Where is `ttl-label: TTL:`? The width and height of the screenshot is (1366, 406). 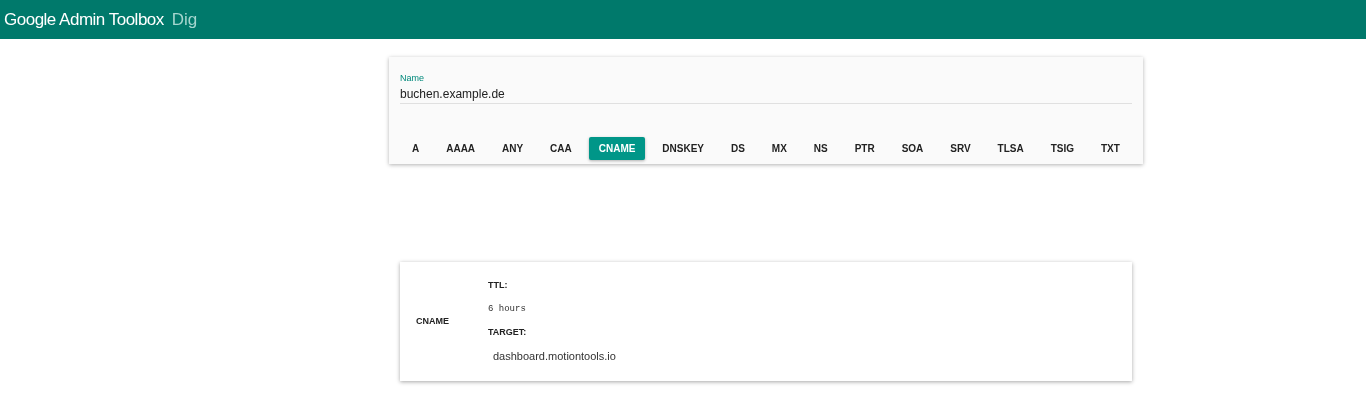 ttl-label: TTL: is located at coordinates (498, 285).